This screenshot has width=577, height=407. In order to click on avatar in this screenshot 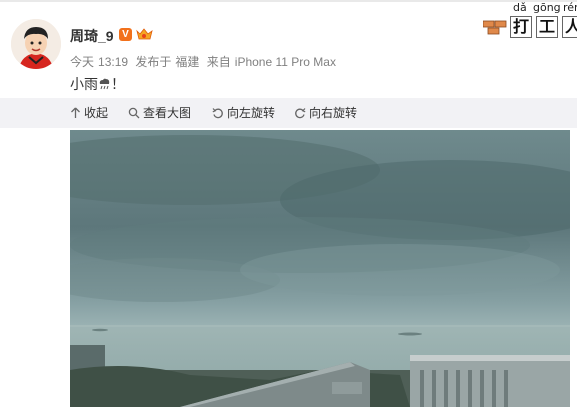, I will do `click(36, 44)`.